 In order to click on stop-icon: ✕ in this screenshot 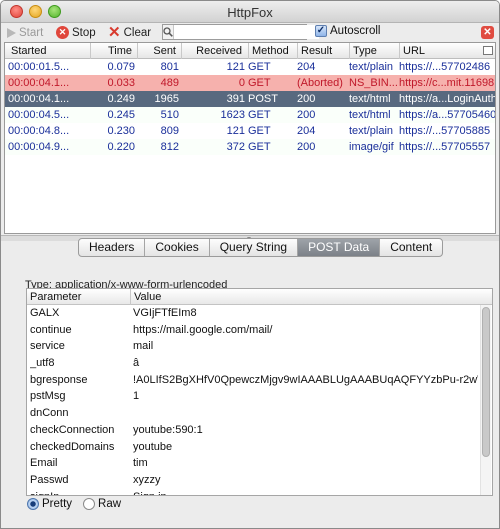, I will do `click(62, 32)`.